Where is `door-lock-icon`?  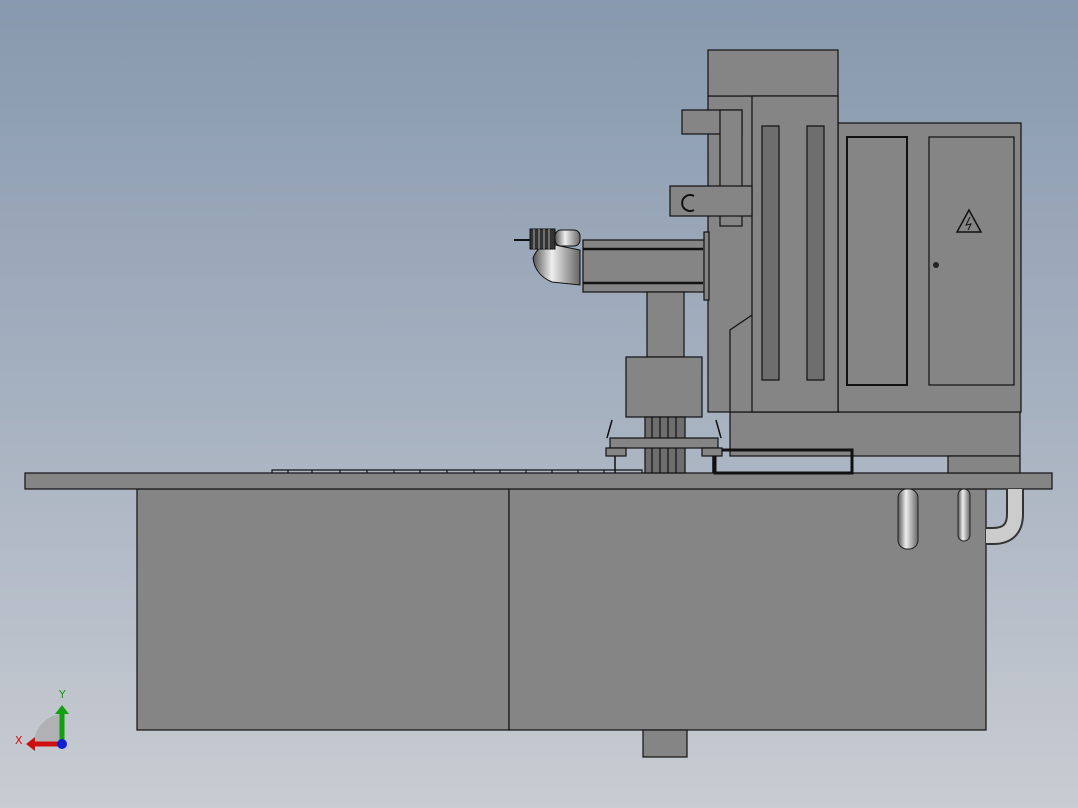 door-lock-icon is located at coordinates (936, 265).